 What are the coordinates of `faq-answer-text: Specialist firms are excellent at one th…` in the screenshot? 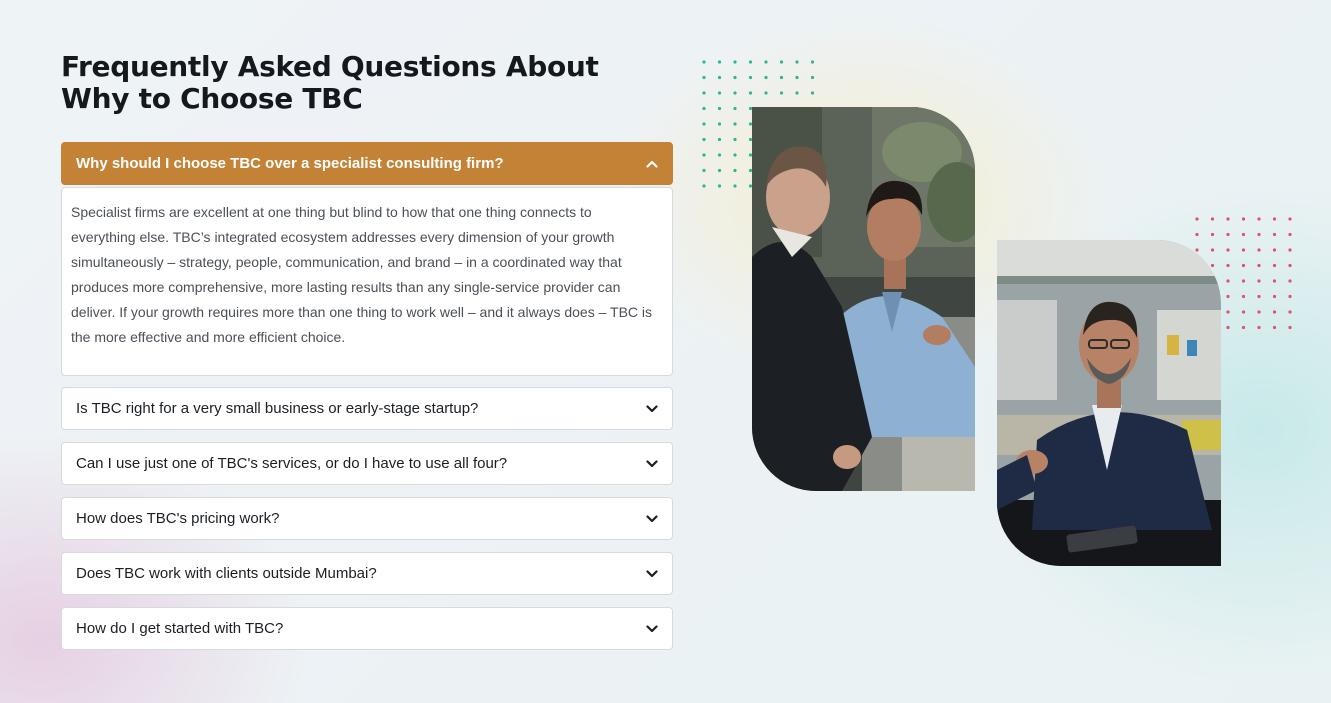 It's located at (362, 274).